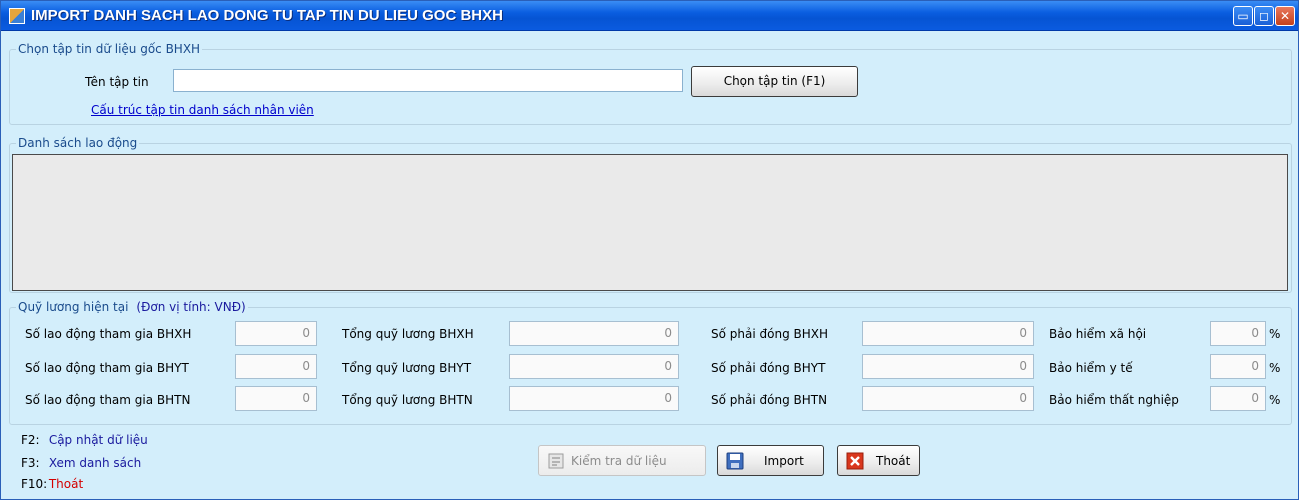  What do you see at coordinates (73, 307) in the screenshot?
I see `fund-legend-text: Quỹ lương hiện tại` at bounding box center [73, 307].